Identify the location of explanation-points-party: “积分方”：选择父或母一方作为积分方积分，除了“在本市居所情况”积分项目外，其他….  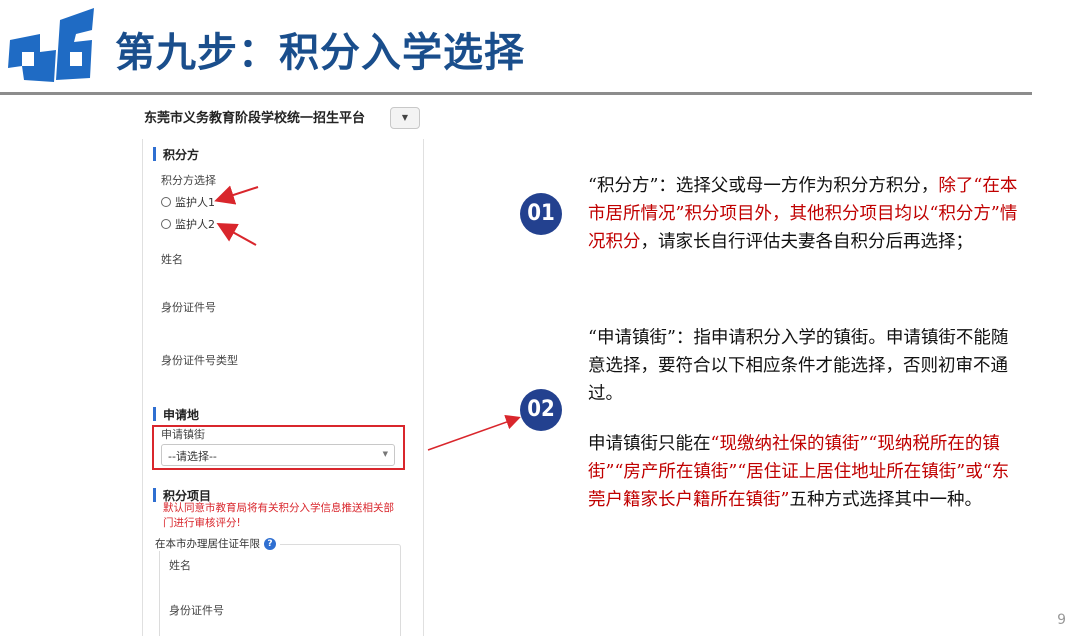
(803, 214).